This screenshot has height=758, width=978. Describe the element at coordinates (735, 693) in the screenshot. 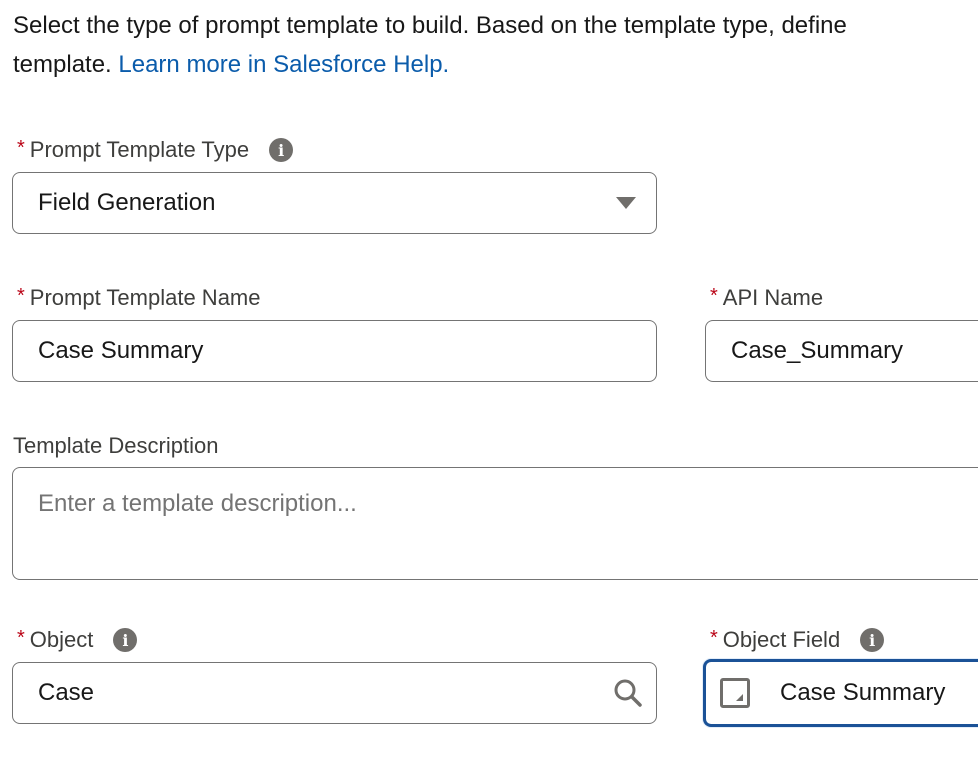

I see `text-area-field-icon` at that location.